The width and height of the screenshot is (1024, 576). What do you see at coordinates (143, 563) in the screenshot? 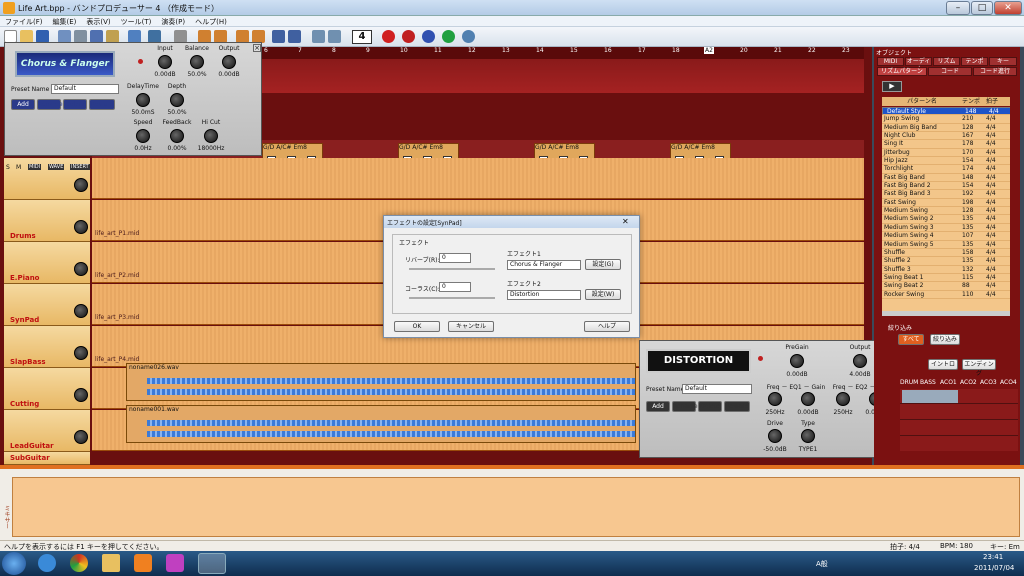
I see `media-player-icon` at bounding box center [143, 563].